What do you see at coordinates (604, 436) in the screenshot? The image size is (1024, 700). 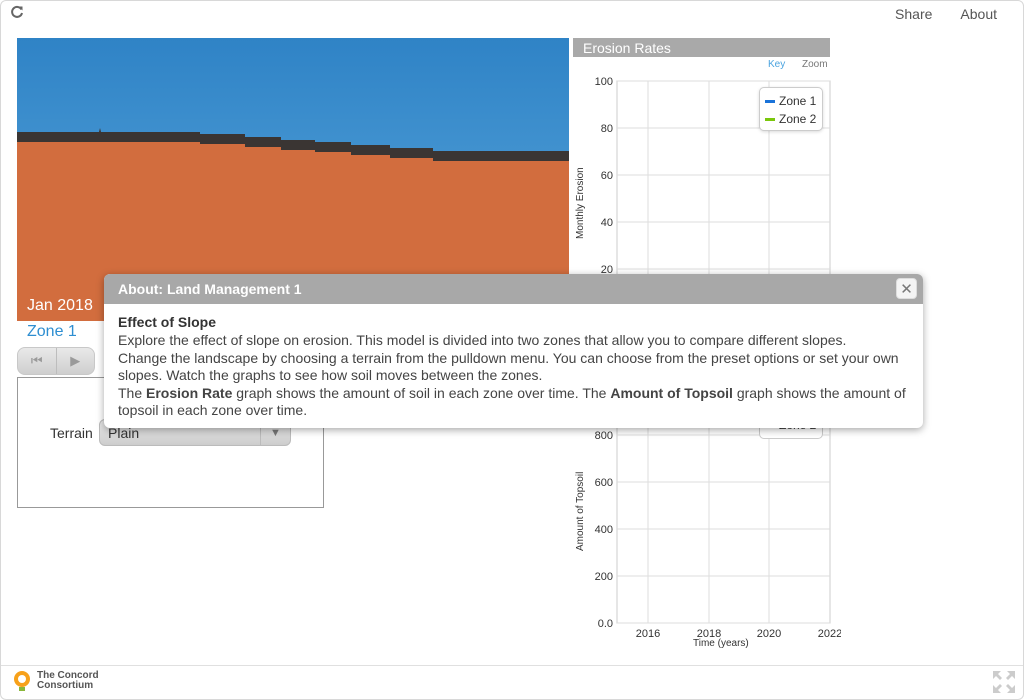 I see `topsoil-y-tick: 800` at bounding box center [604, 436].